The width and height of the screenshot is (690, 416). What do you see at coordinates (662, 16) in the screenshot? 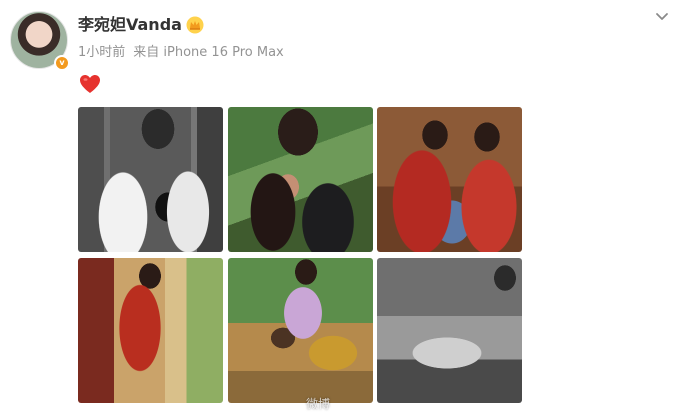
I see `chevron-down-icon` at bounding box center [662, 16].